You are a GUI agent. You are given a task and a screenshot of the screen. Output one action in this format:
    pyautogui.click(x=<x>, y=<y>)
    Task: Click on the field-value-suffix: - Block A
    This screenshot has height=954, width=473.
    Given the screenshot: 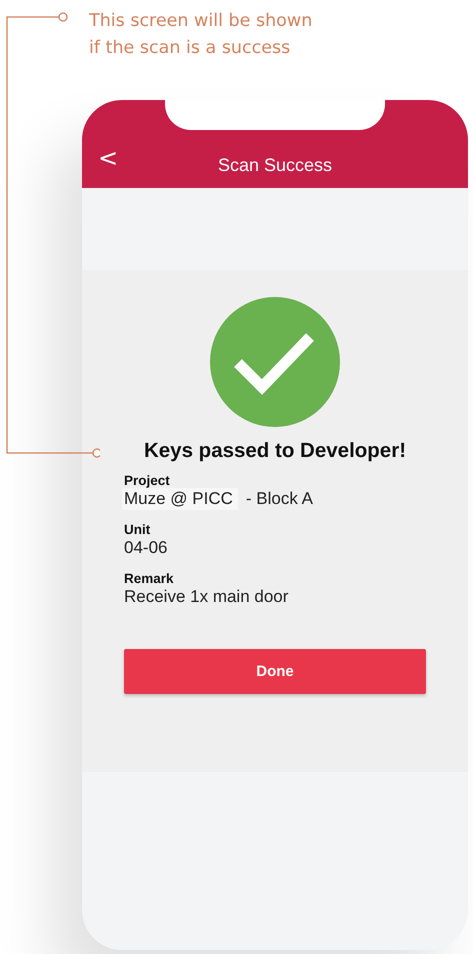 What is the action you would take?
    pyautogui.click(x=279, y=499)
    